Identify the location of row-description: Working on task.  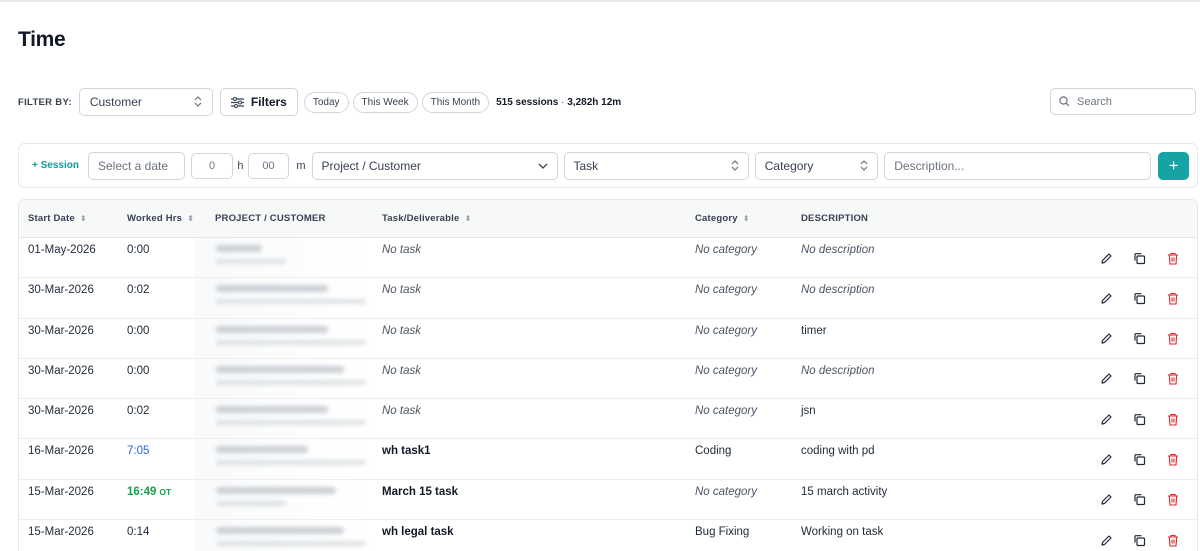
(842, 532).